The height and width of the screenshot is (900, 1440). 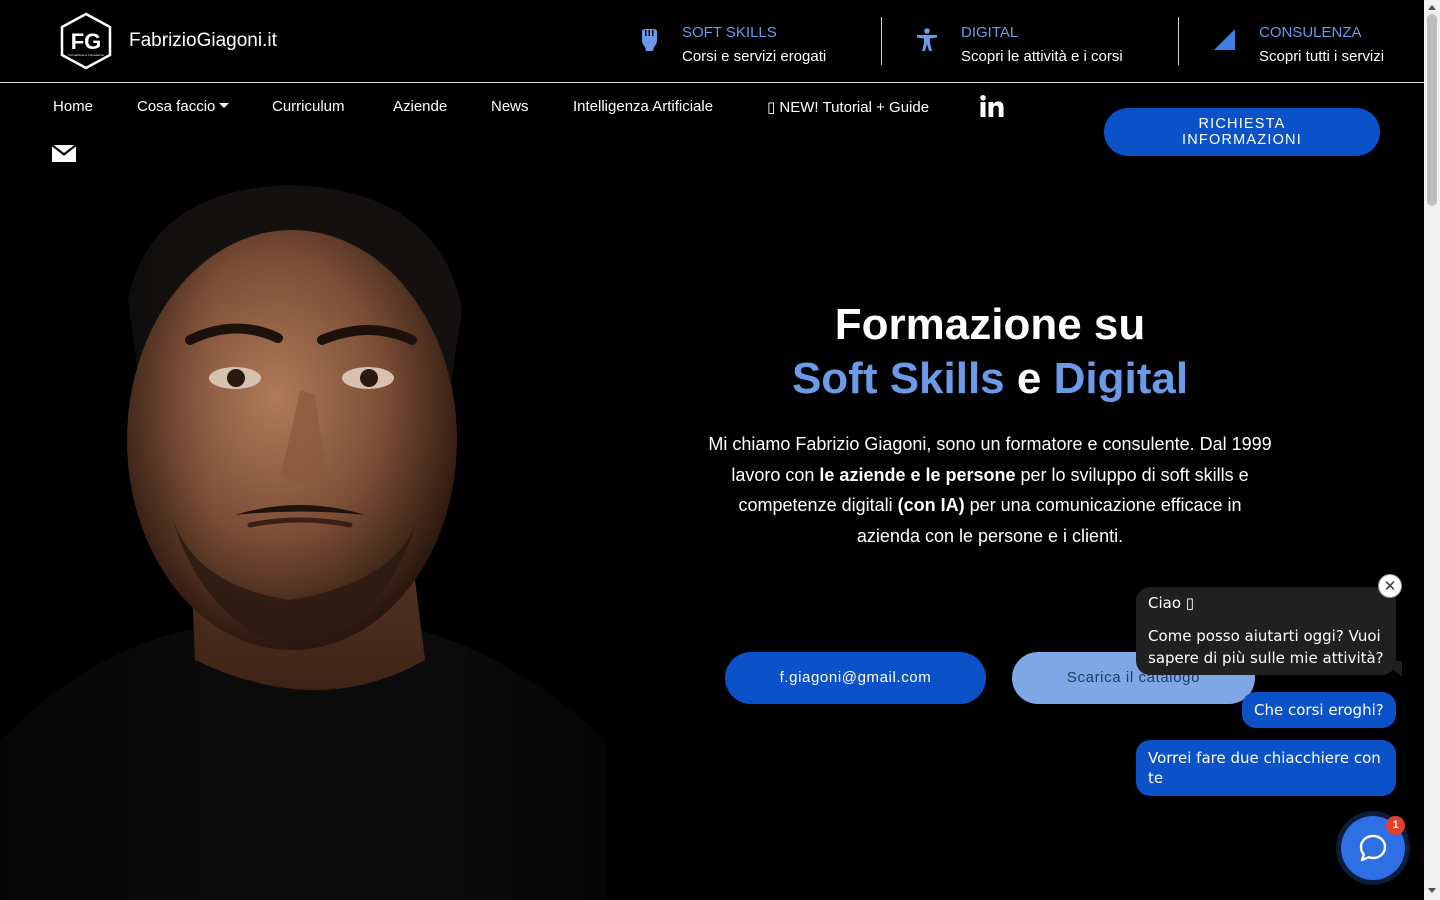 I want to click on accent-digital: Digital, so click(x=1121, y=378).